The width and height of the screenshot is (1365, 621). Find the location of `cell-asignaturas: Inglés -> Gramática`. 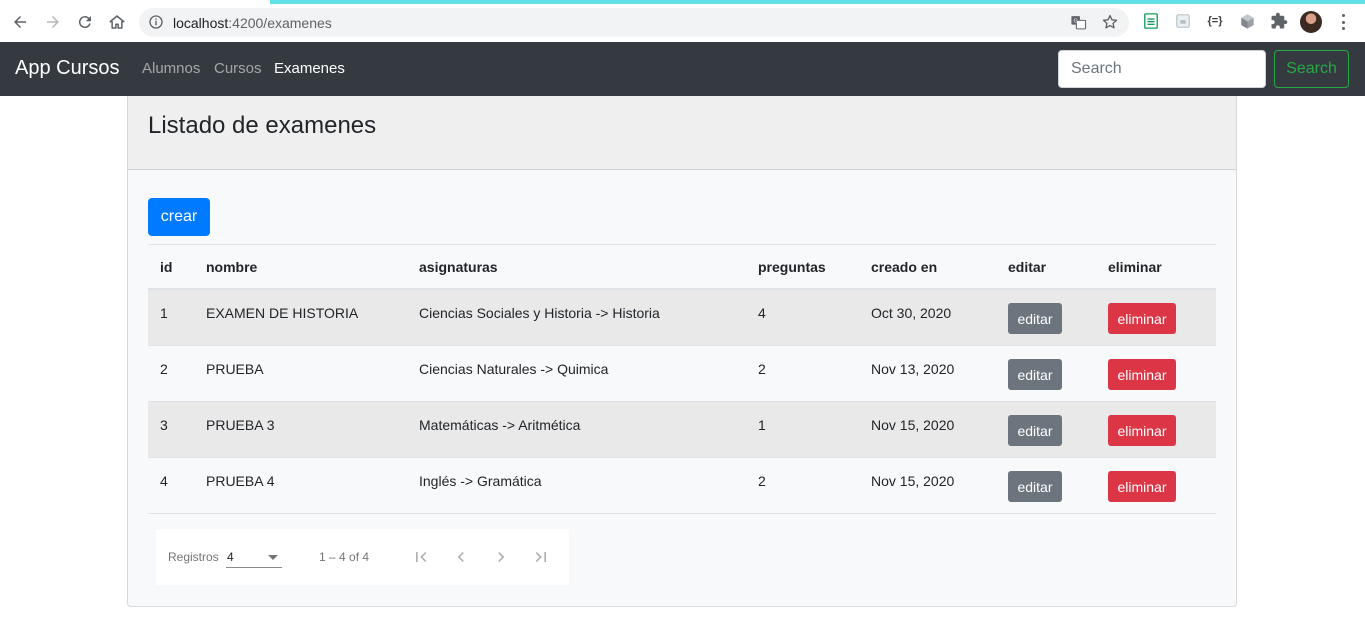

cell-asignaturas: Inglés -> Gramática is located at coordinates (480, 481).